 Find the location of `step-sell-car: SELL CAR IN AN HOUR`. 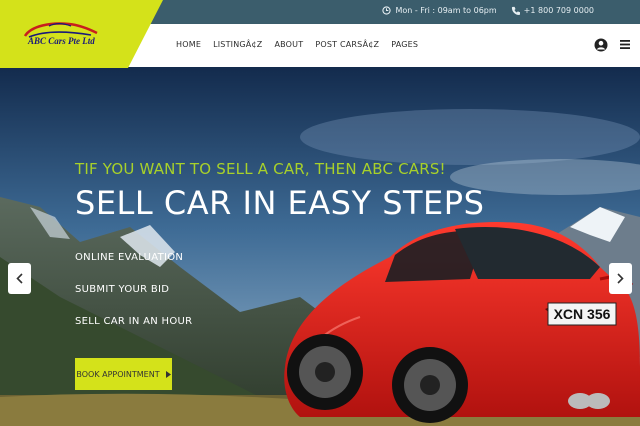

step-sell-car: SELL CAR IN AN HOUR is located at coordinates (134, 321).